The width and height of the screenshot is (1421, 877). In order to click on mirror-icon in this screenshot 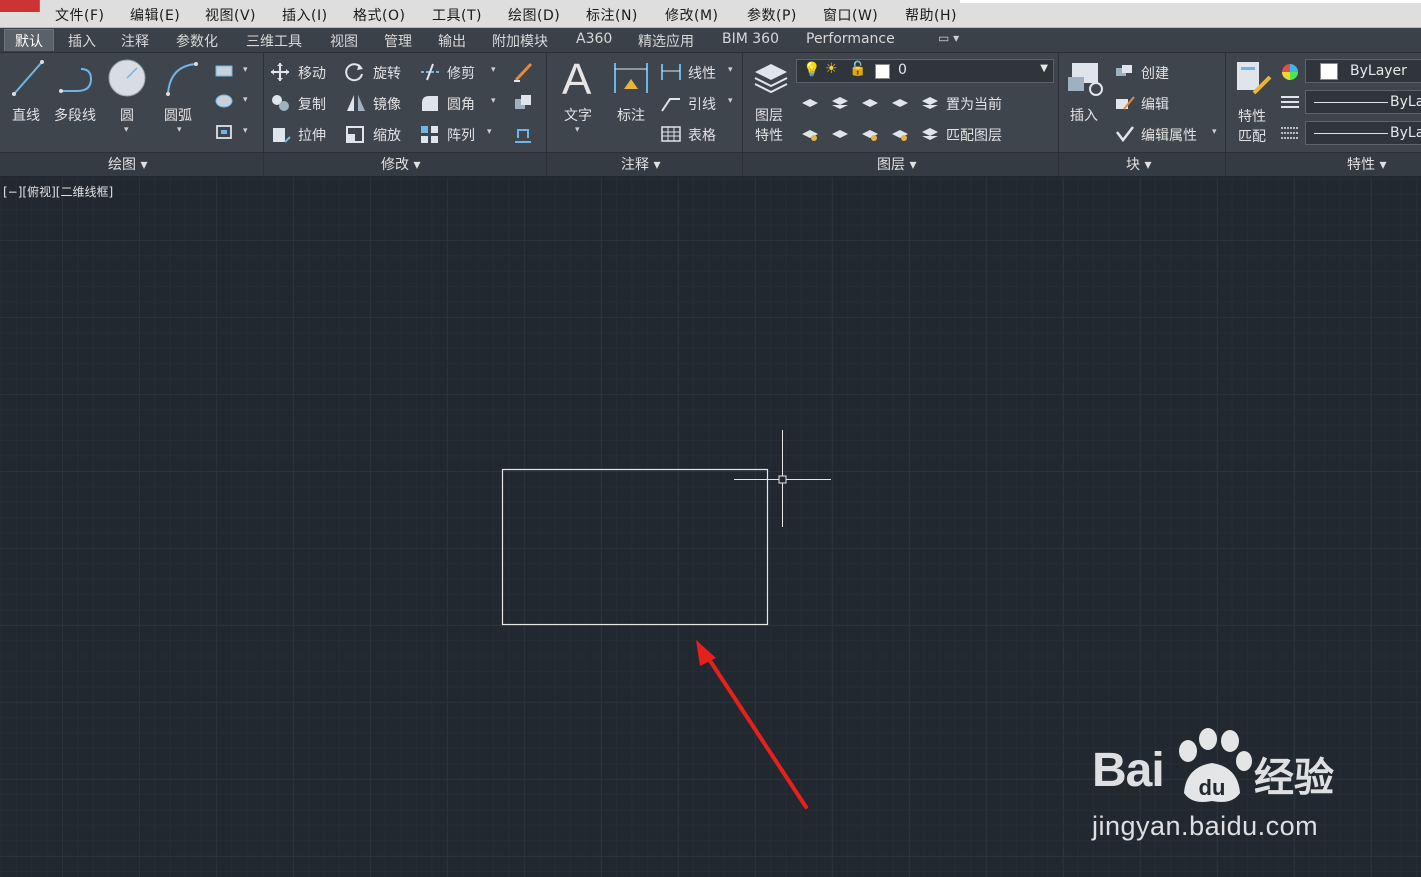, I will do `click(356, 103)`.